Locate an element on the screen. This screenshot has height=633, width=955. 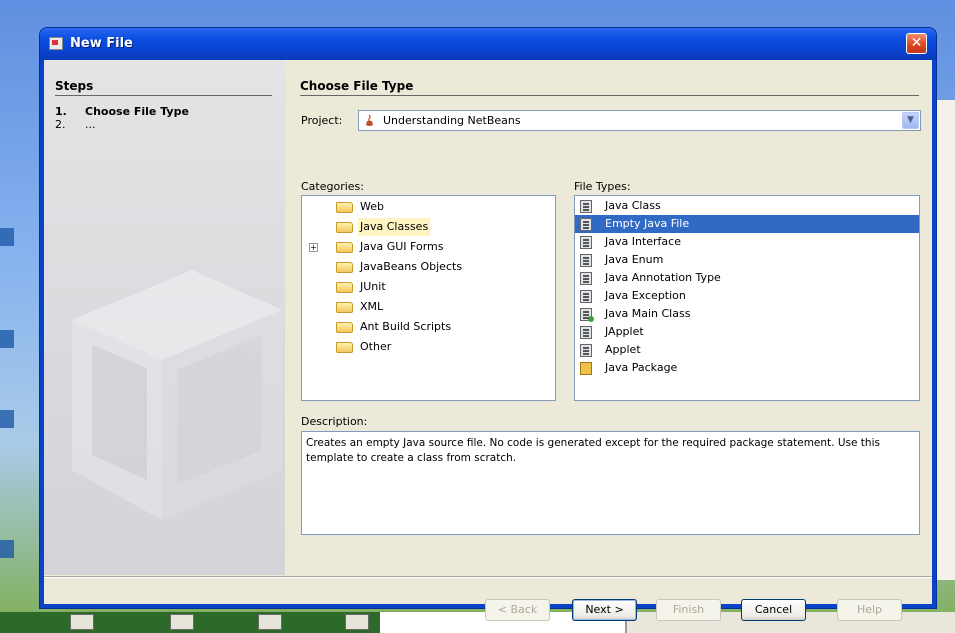
cancel-button: Cancel is located at coordinates (773, 610).